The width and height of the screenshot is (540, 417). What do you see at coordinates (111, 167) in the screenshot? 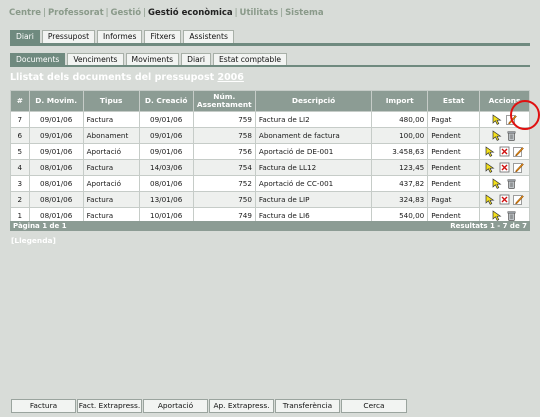
I see `cell-tipus: Factura` at bounding box center [111, 167].